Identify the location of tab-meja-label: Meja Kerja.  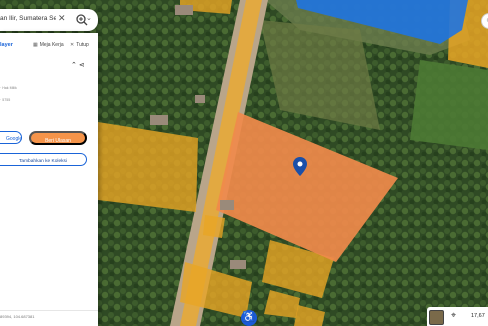
(51, 45).